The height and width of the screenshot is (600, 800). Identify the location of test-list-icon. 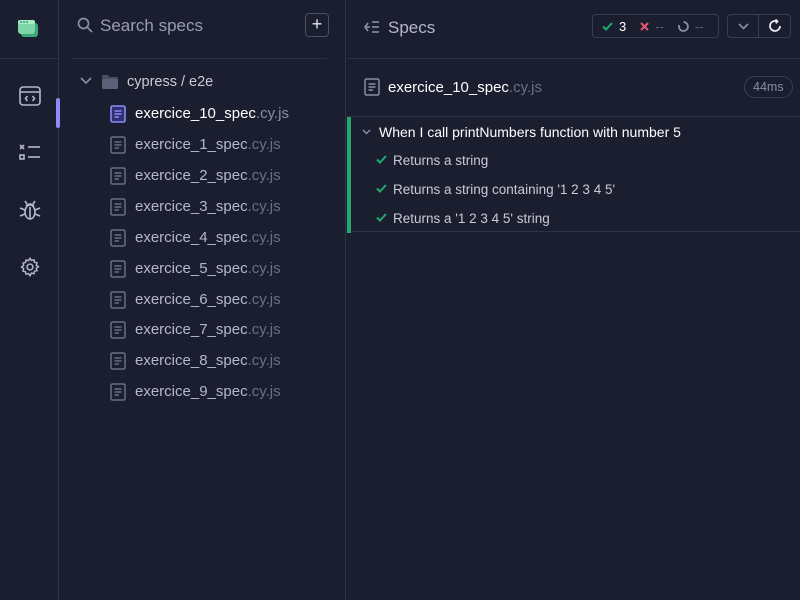
(29, 152).